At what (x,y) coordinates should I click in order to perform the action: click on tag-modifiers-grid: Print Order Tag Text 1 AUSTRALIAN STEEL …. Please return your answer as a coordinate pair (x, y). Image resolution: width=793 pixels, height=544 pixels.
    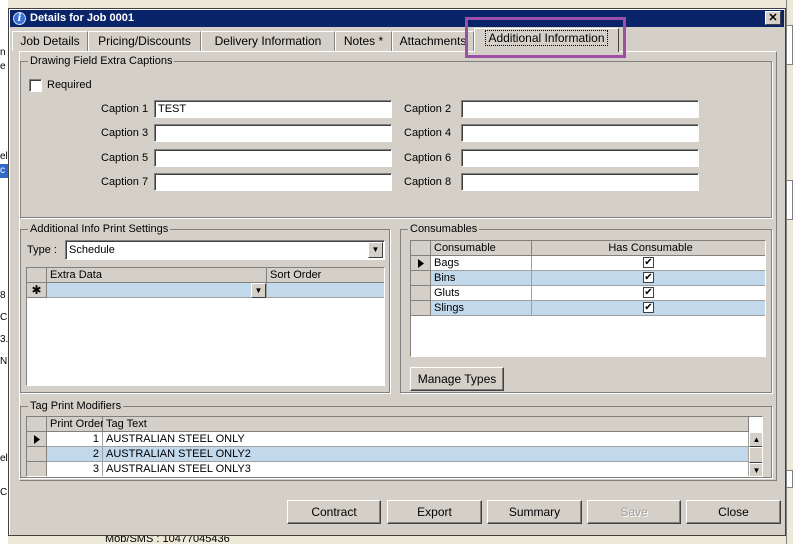
    Looking at the image, I should click on (394, 446).